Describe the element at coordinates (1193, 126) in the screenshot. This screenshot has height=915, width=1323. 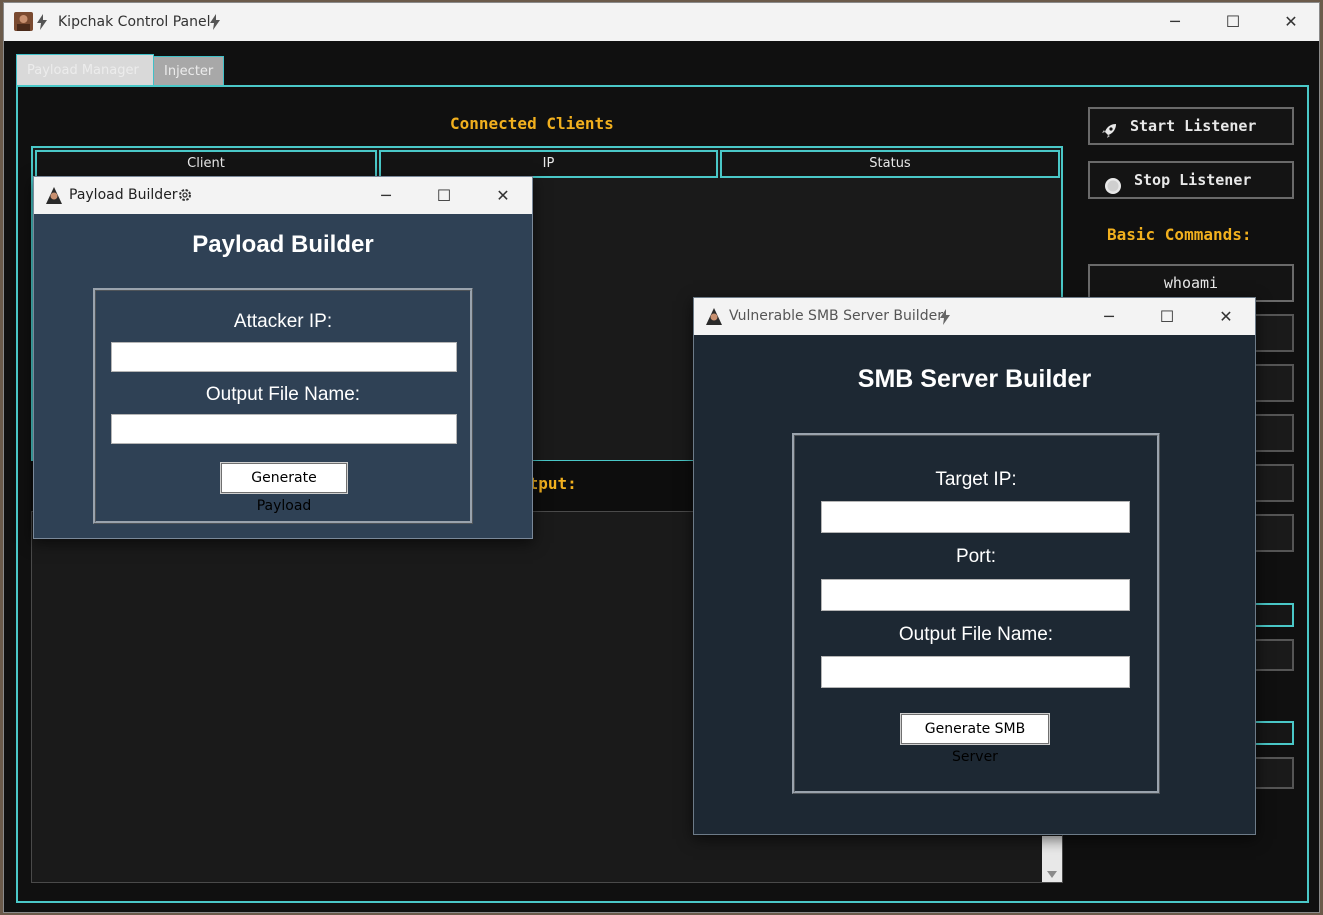
I see `start-listener-label: Start Listener` at that location.